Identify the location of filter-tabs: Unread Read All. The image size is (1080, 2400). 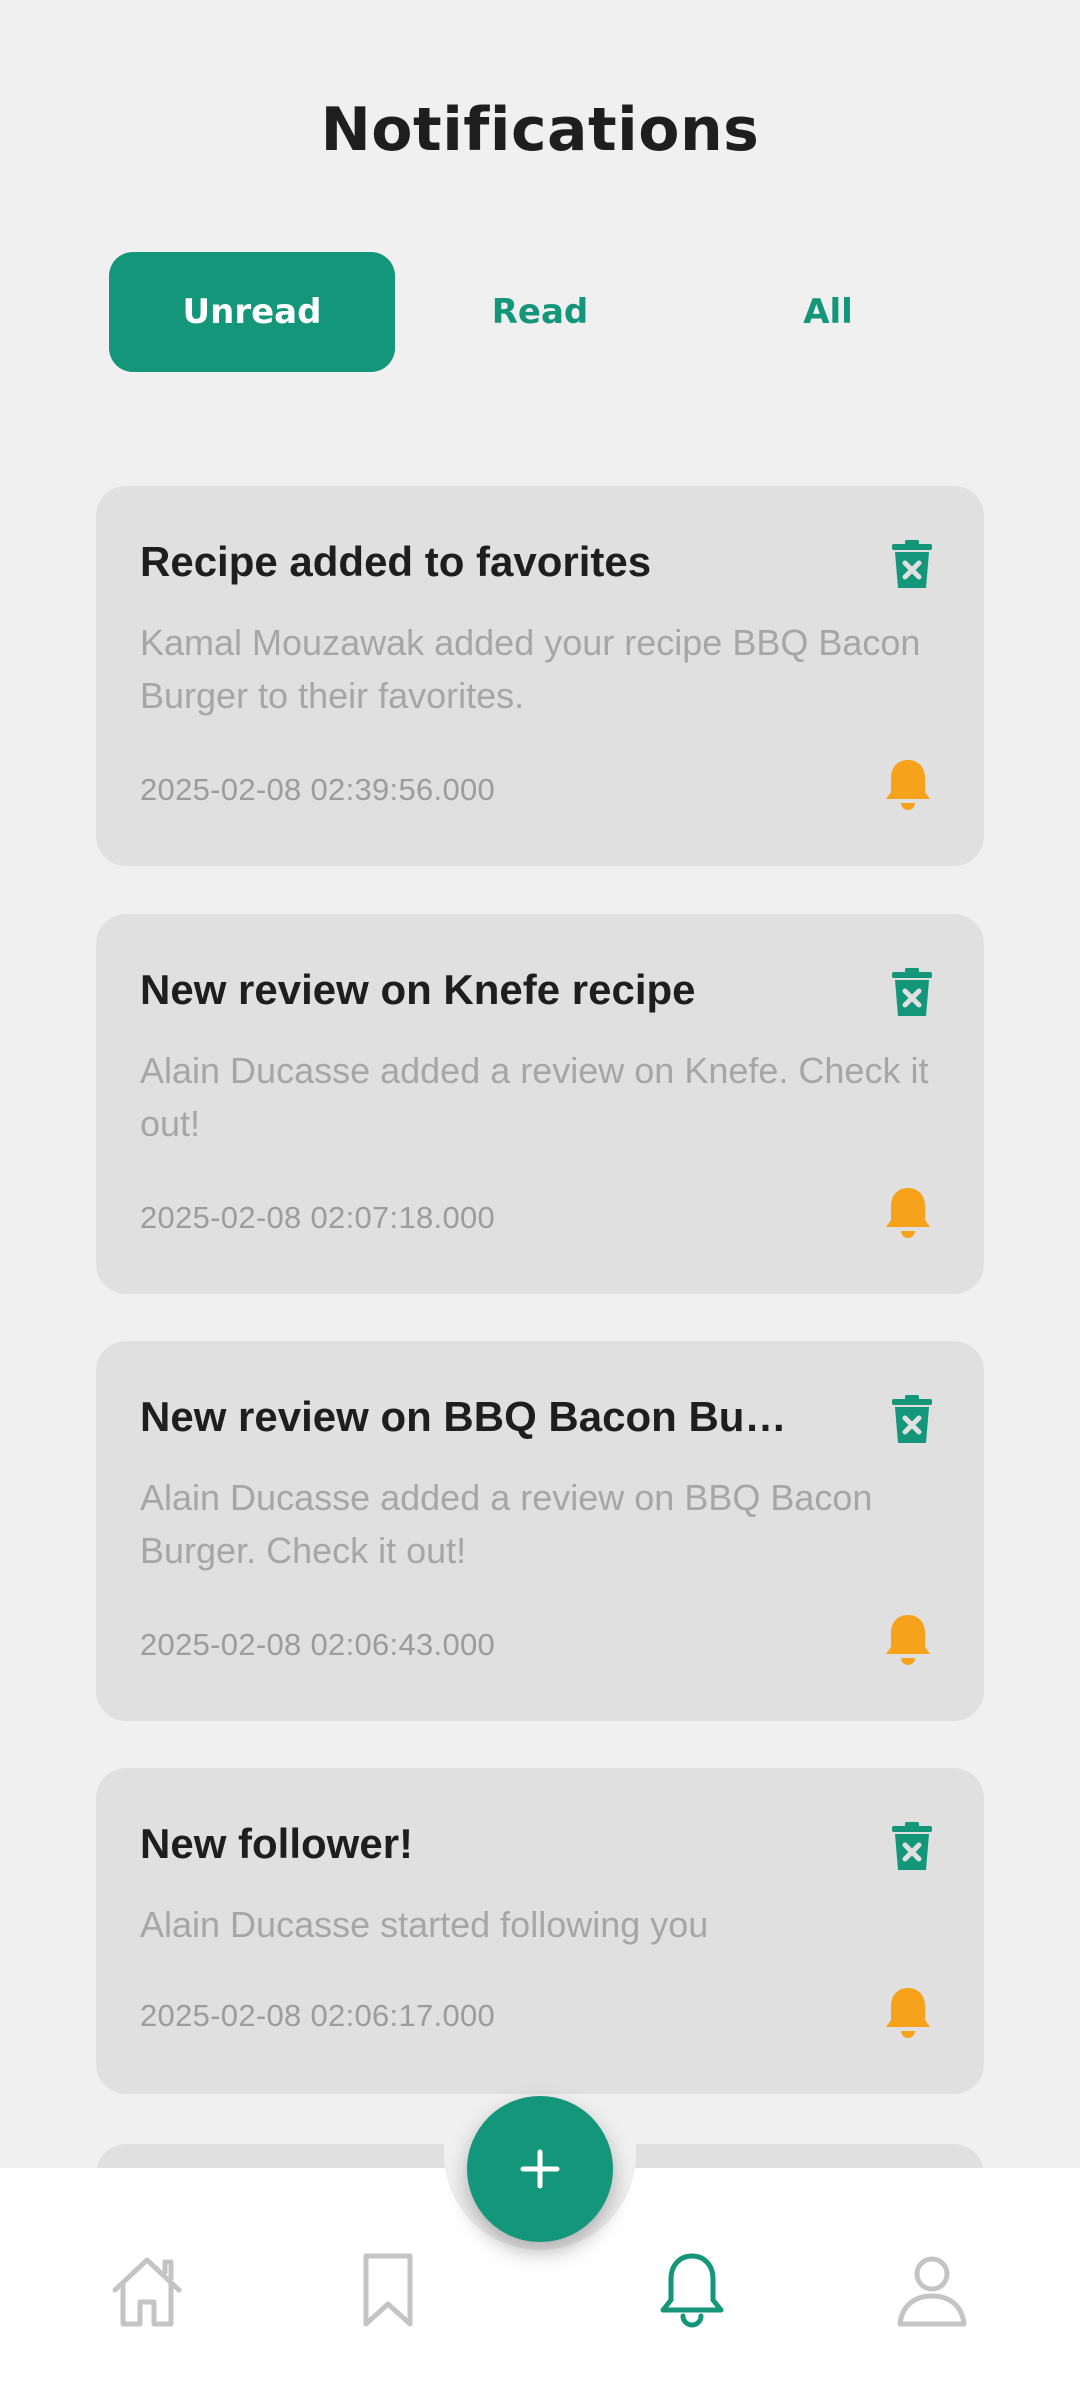
(541, 312).